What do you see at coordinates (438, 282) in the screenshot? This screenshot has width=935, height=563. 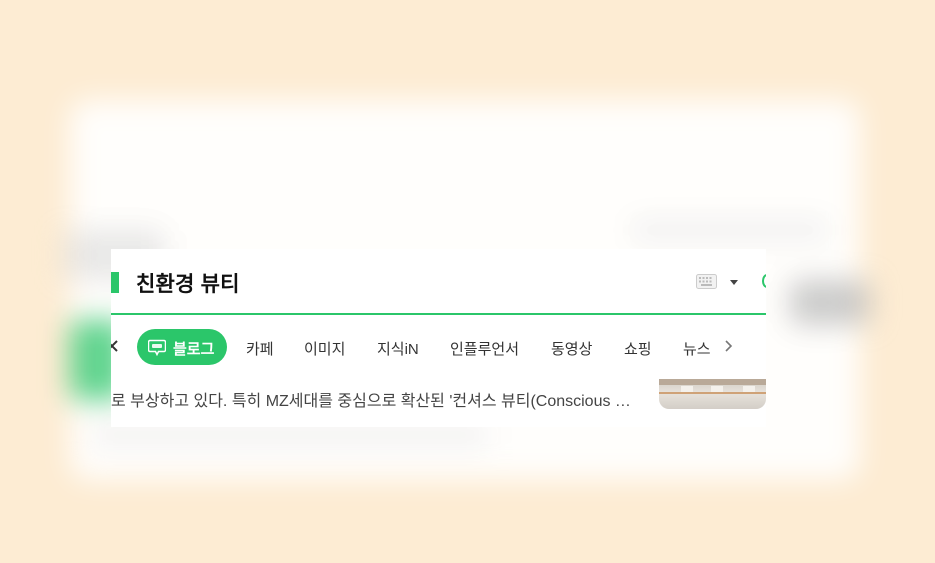 I see `search-bar: 친환경 뷰티` at bounding box center [438, 282].